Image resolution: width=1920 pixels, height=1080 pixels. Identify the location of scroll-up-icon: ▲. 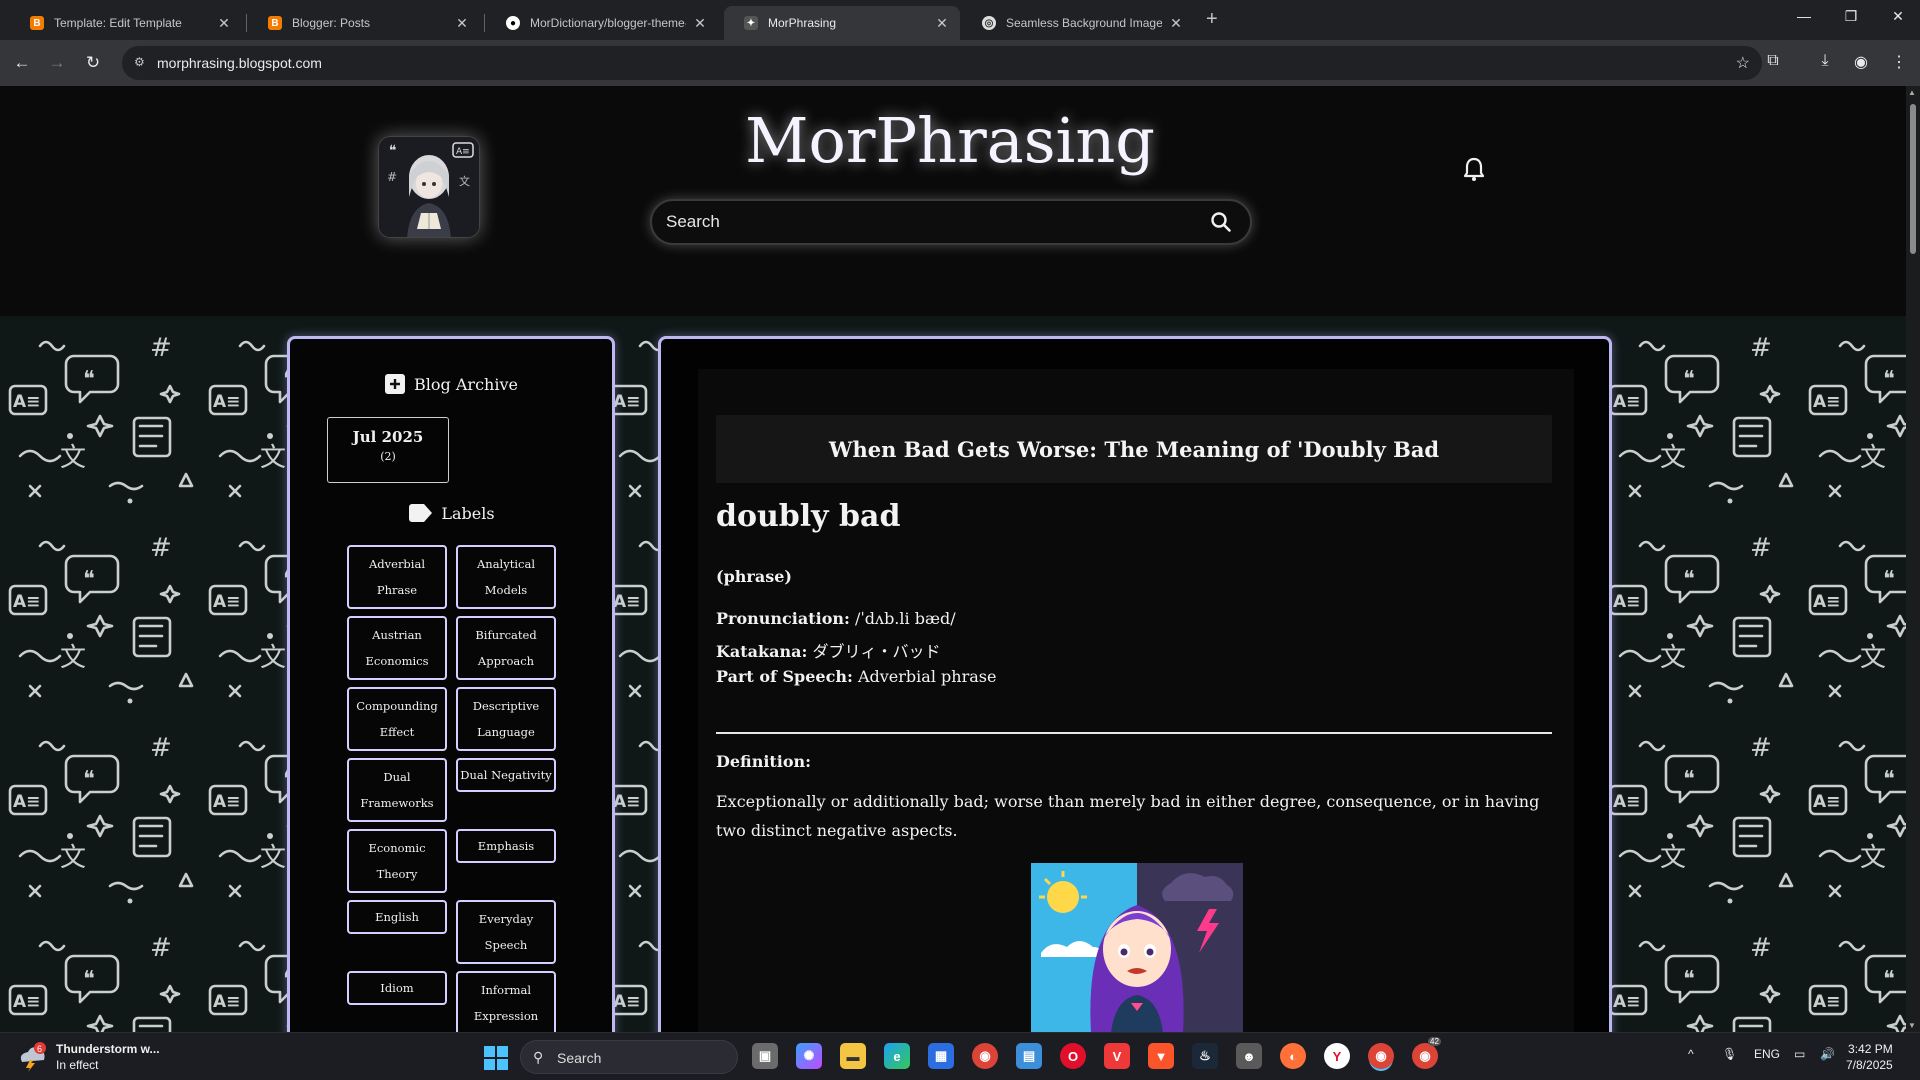
(1912, 92).